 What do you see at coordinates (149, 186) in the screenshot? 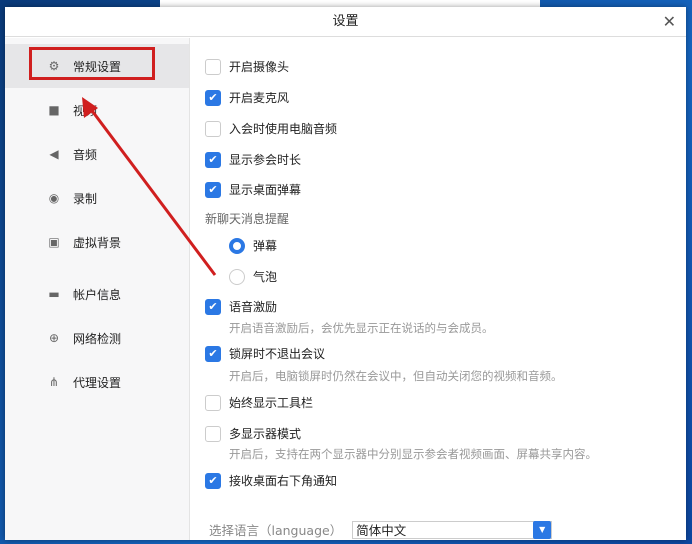
I see `annotation-arrow` at bounding box center [149, 186].